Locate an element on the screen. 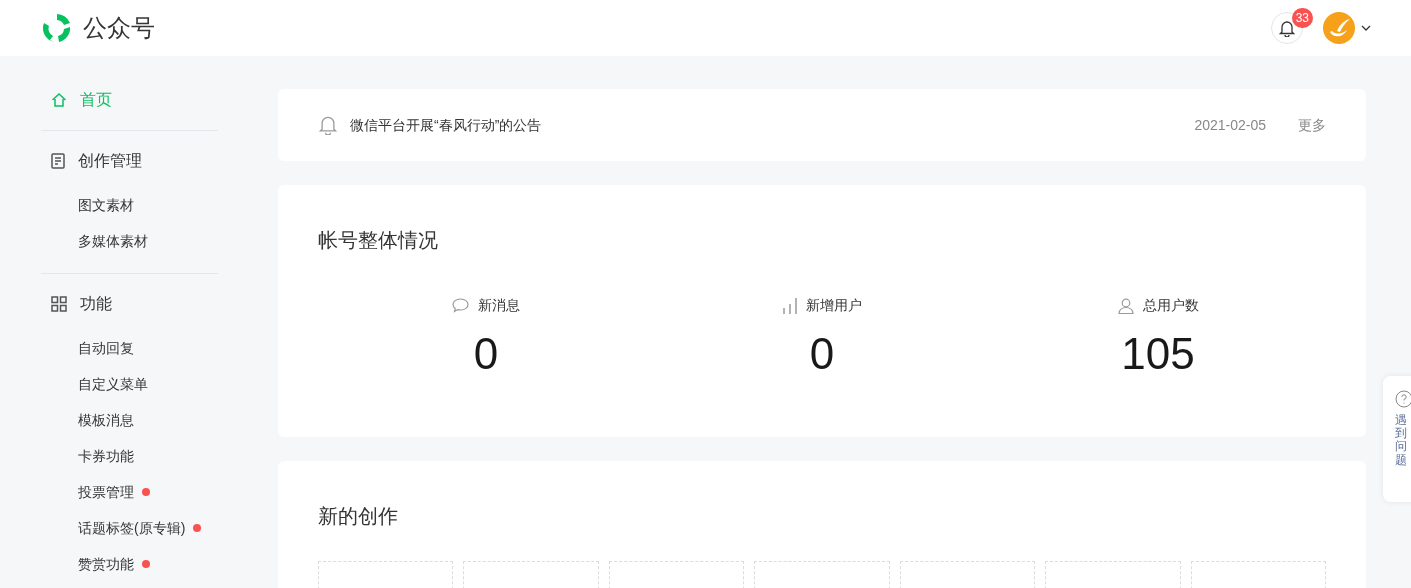 Image resolution: width=1411 pixels, height=588 pixels. nav-subitem: 卡券功能 is located at coordinates (106, 456).